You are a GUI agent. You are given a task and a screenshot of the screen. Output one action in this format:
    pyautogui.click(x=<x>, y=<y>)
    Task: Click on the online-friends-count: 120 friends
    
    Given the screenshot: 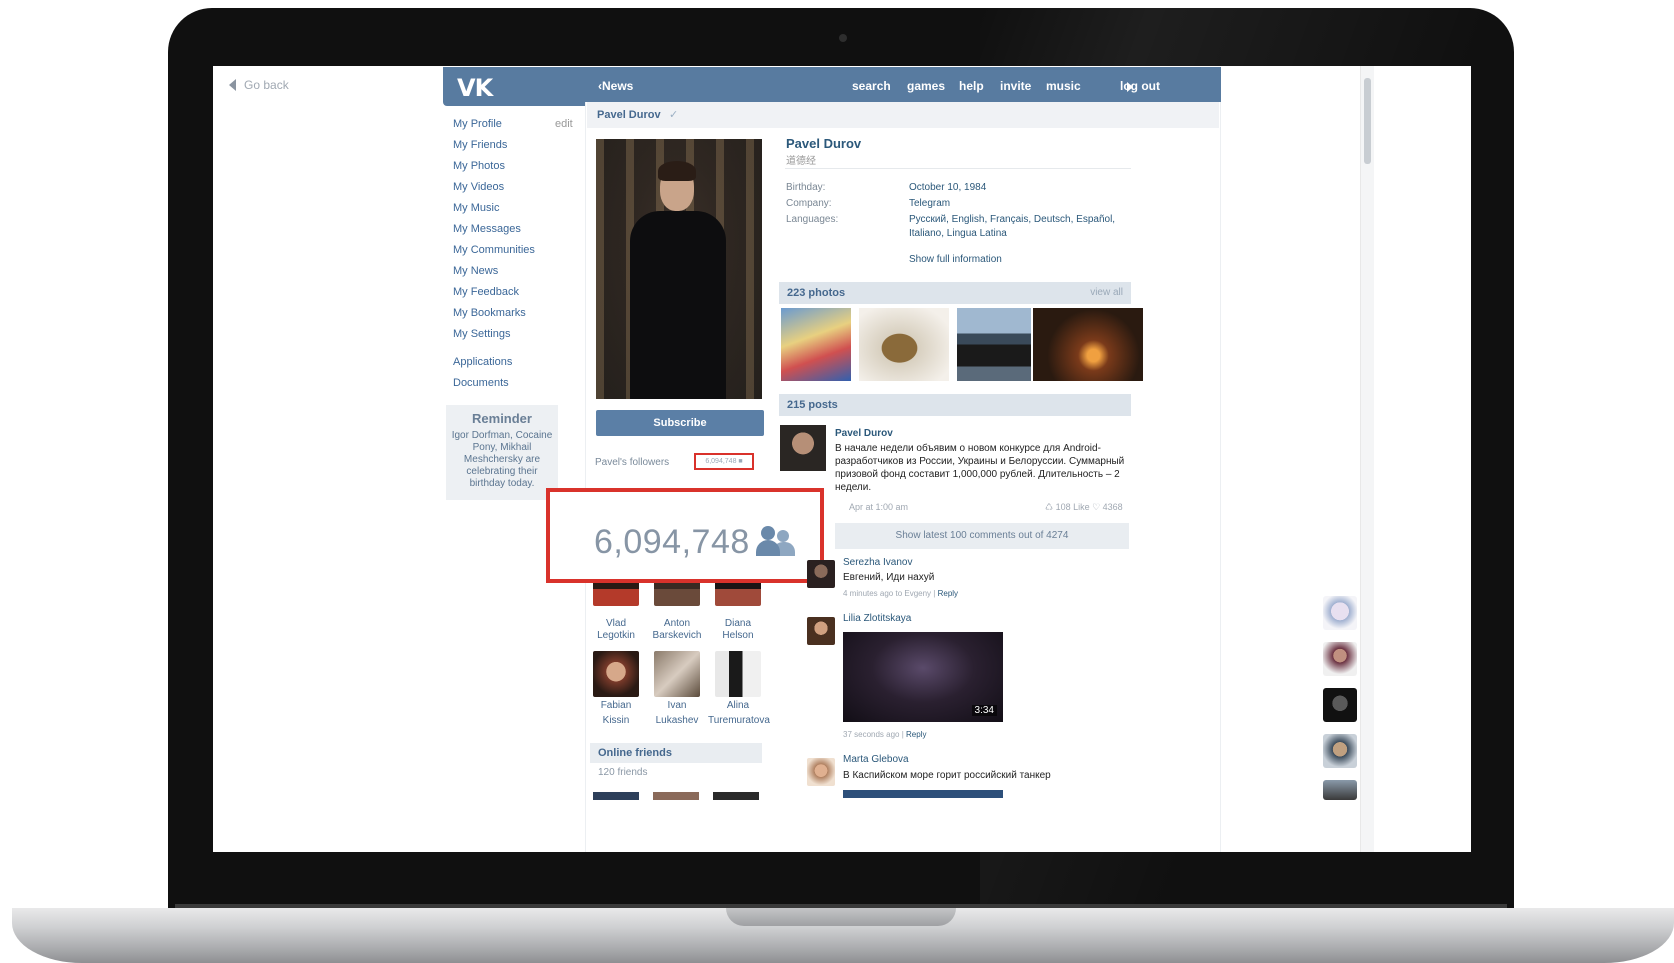 What is the action you would take?
    pyautogui.click(x=623, y=772)
    